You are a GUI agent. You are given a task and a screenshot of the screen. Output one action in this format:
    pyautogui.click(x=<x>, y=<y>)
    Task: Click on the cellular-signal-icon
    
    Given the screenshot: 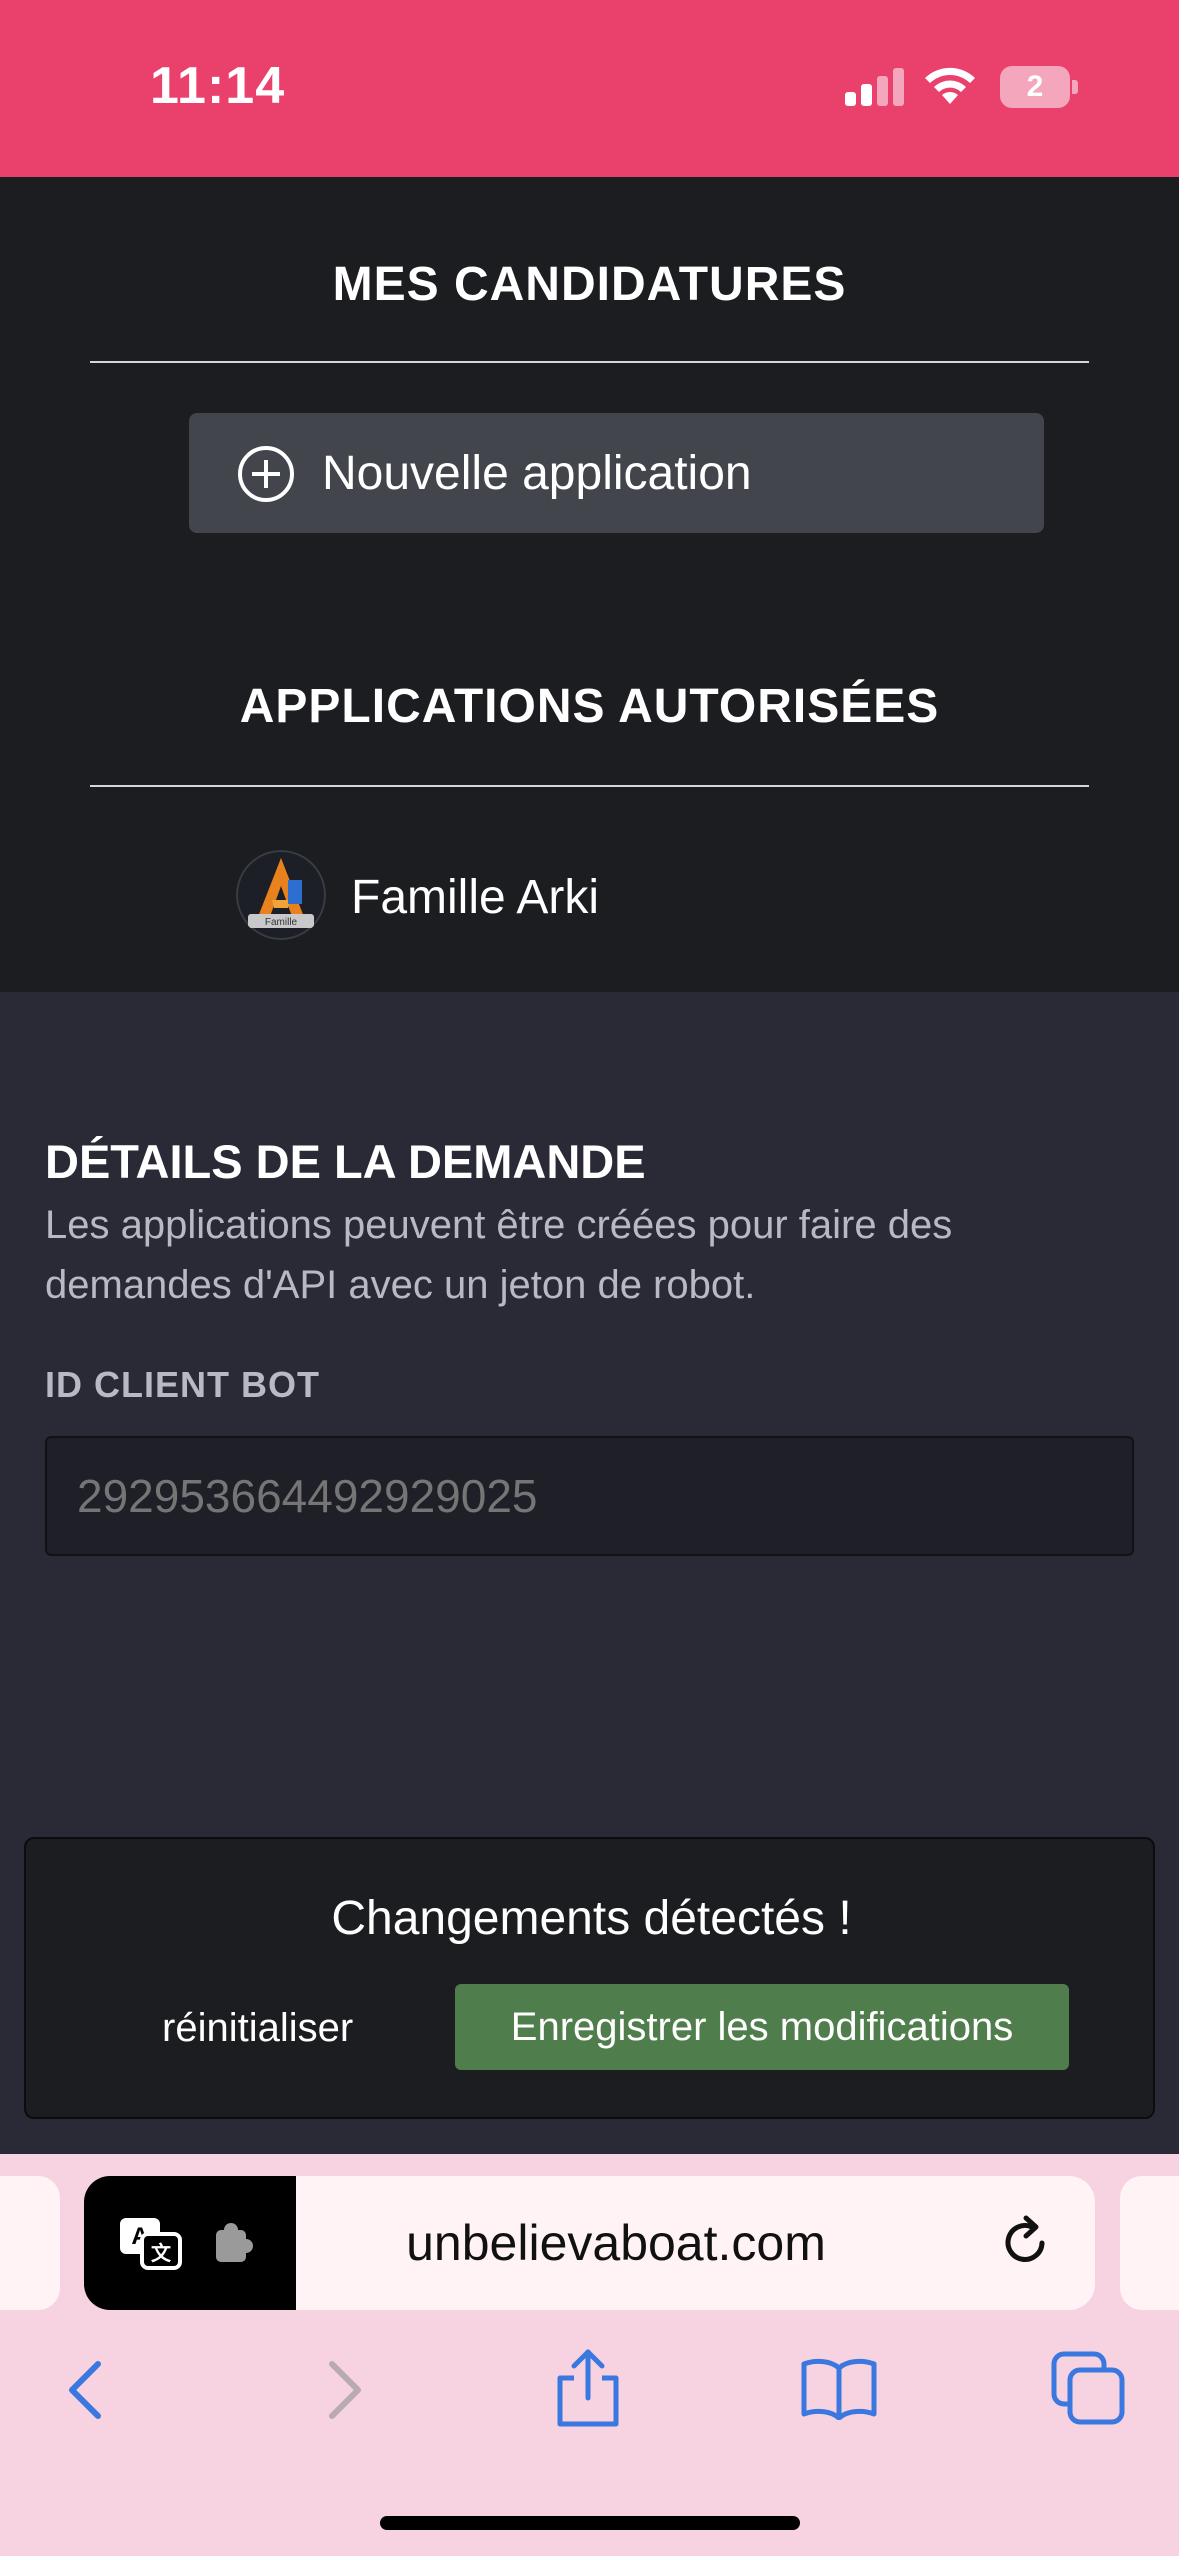 What is the action you would take?
    pyautogui.click(x=876, y=86)
    